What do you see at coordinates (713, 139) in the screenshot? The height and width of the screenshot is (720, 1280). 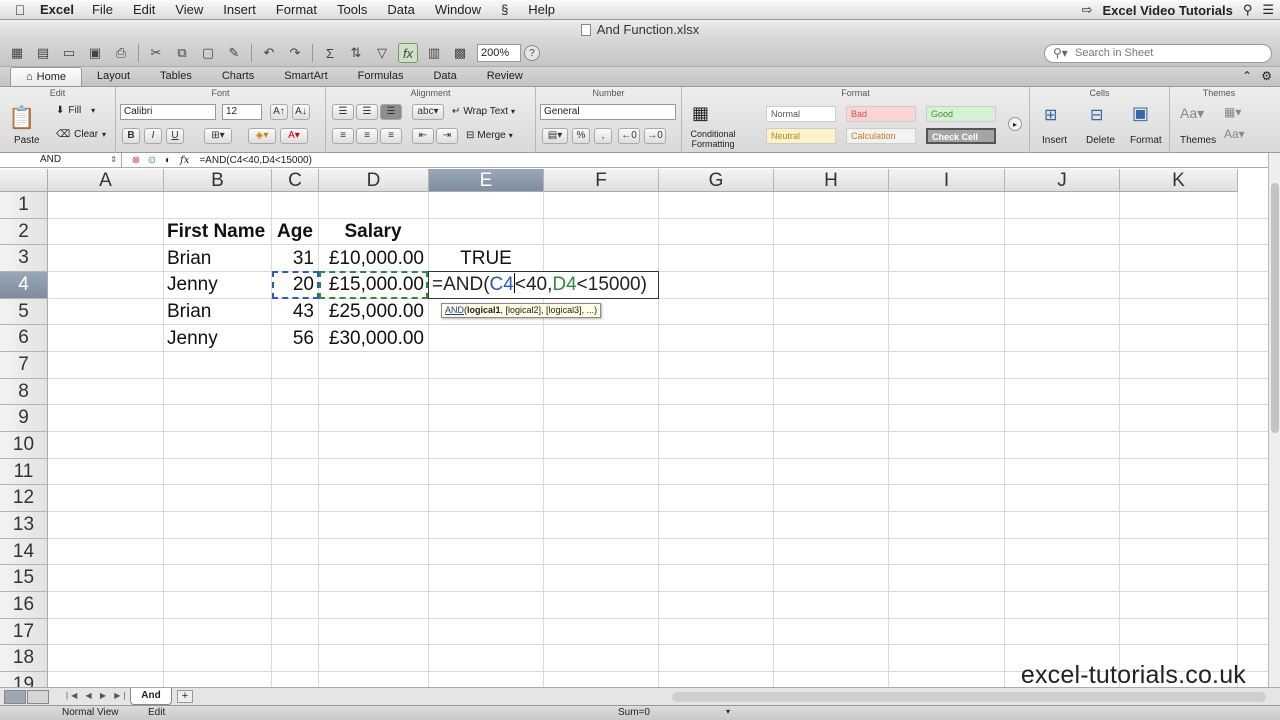 I see `conditional-formatting-button: Conditional Formatting` at bounding box center [713, 139].